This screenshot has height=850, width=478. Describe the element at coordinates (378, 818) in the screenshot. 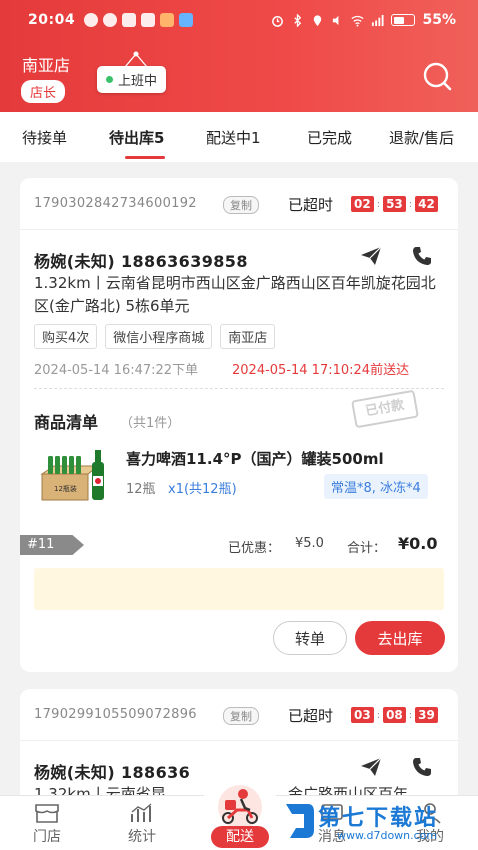

I see `watermark-text: 第七下载站` at that location.